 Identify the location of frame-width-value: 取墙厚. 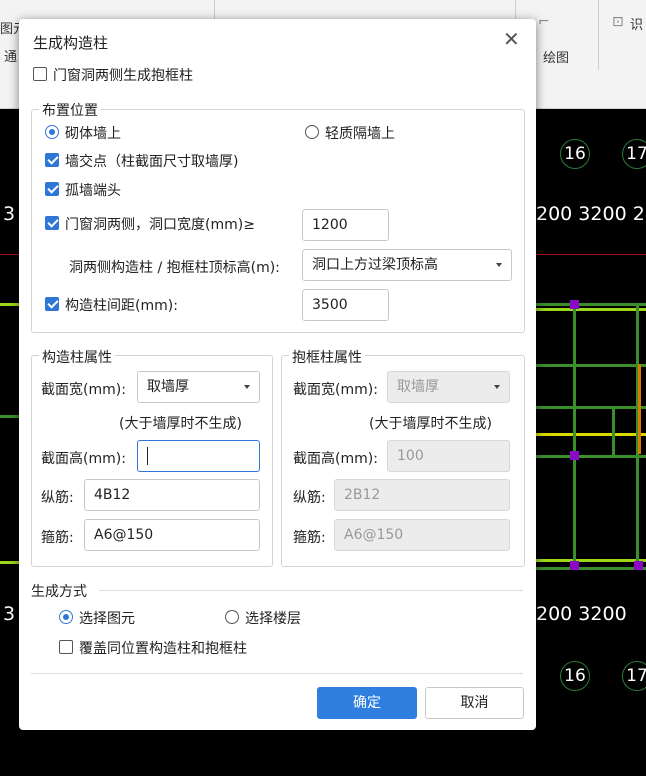
(418, 387).